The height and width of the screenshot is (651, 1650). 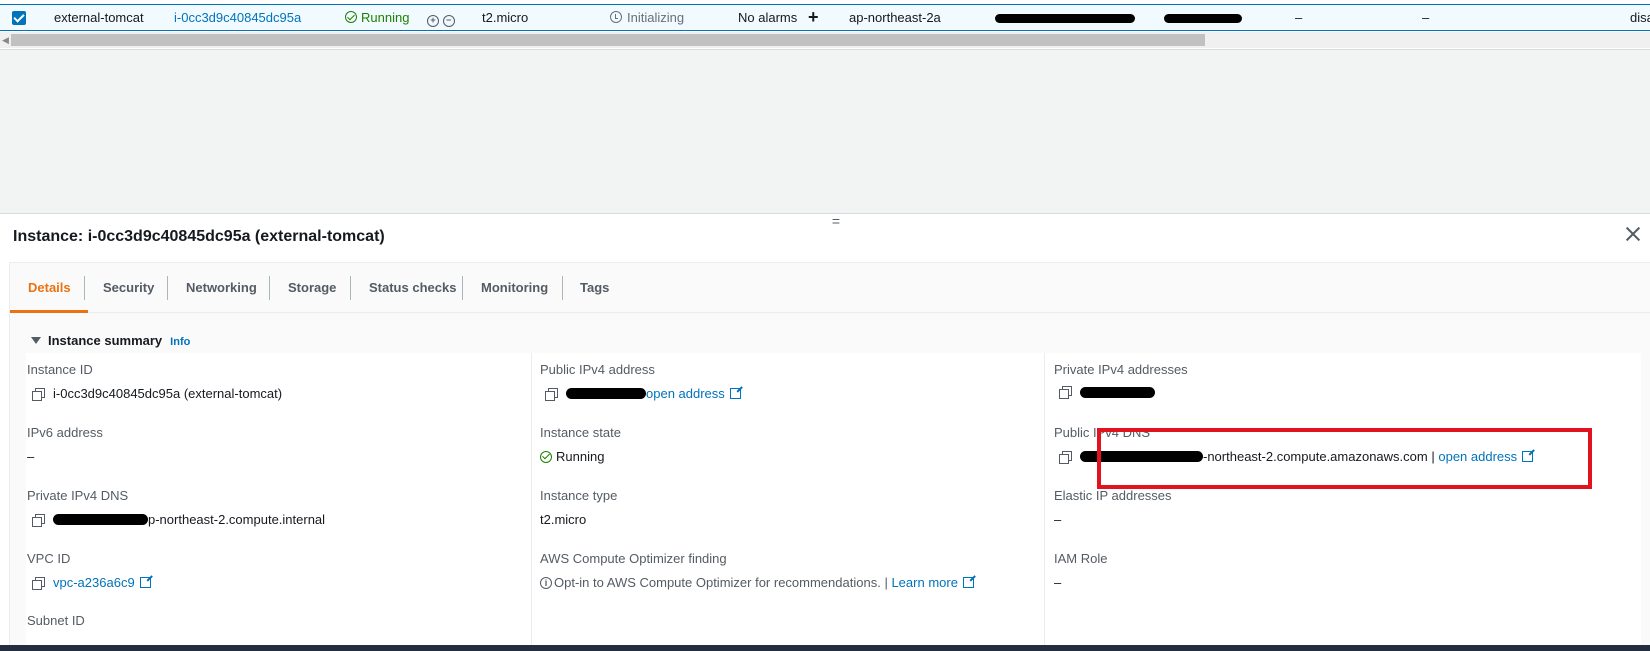 What do you see at coordinates (514, 288) in the screenshot?
I see `tab-monitoring: Monitoring` at bounding box center [514, 288].